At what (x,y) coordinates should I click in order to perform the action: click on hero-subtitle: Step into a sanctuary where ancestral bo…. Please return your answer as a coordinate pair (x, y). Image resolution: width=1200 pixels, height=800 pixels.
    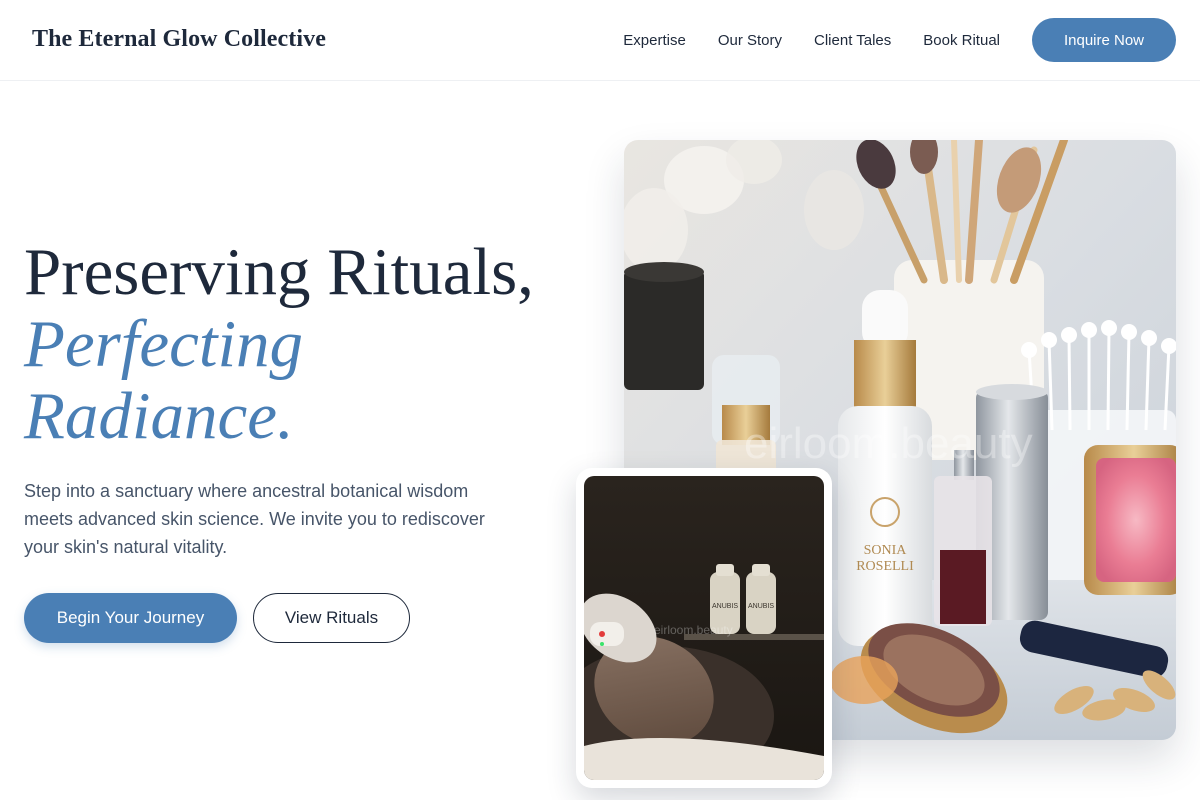
    Looking at the image, I should click on (254, 519).